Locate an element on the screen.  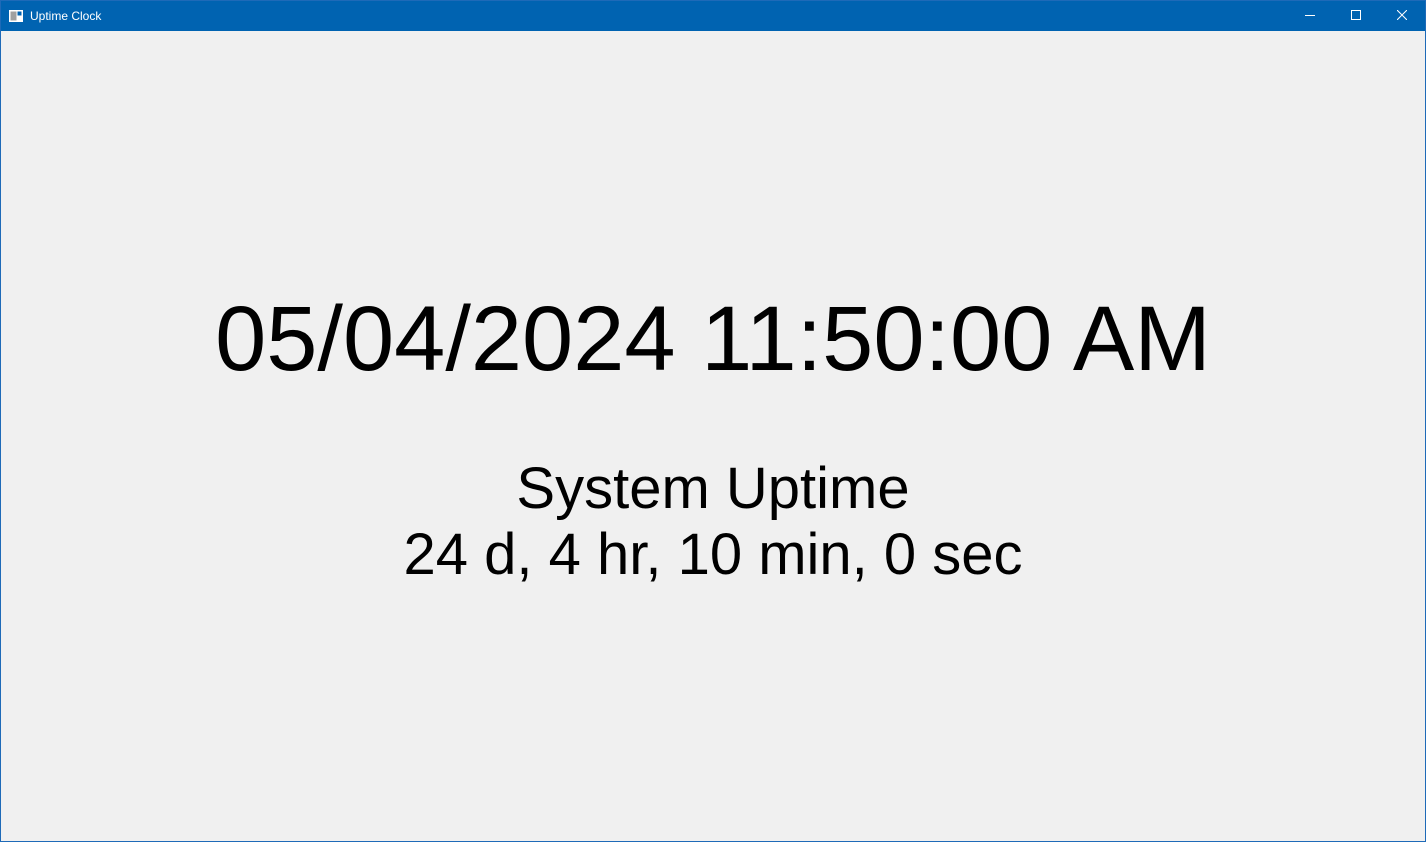
minimize-icon is located at coordinates (1310, 16).